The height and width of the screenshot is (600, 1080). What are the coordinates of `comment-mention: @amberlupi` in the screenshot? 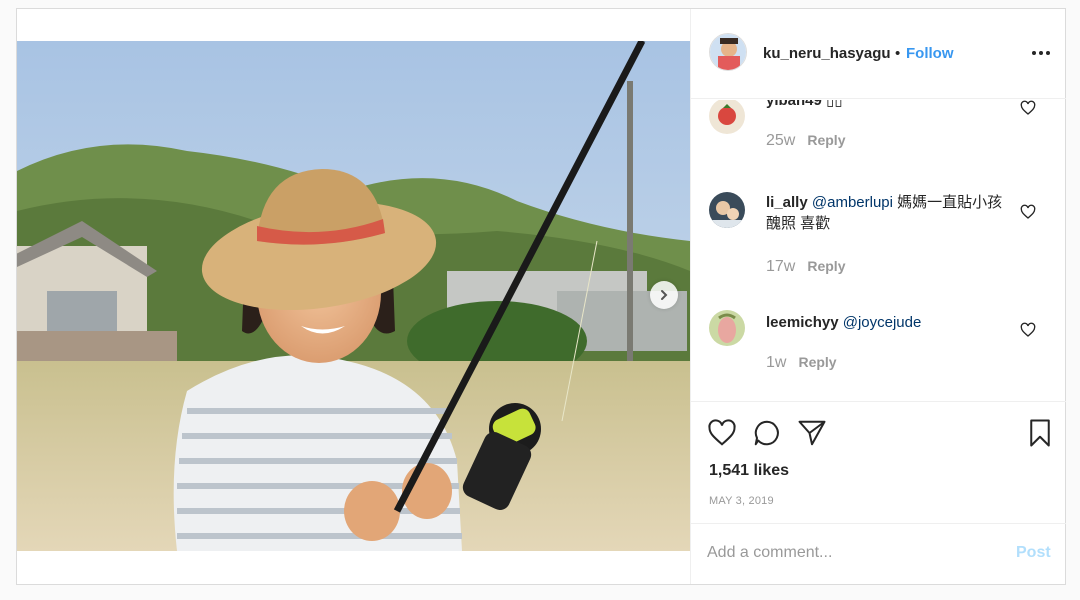 It's located at (852, 202).